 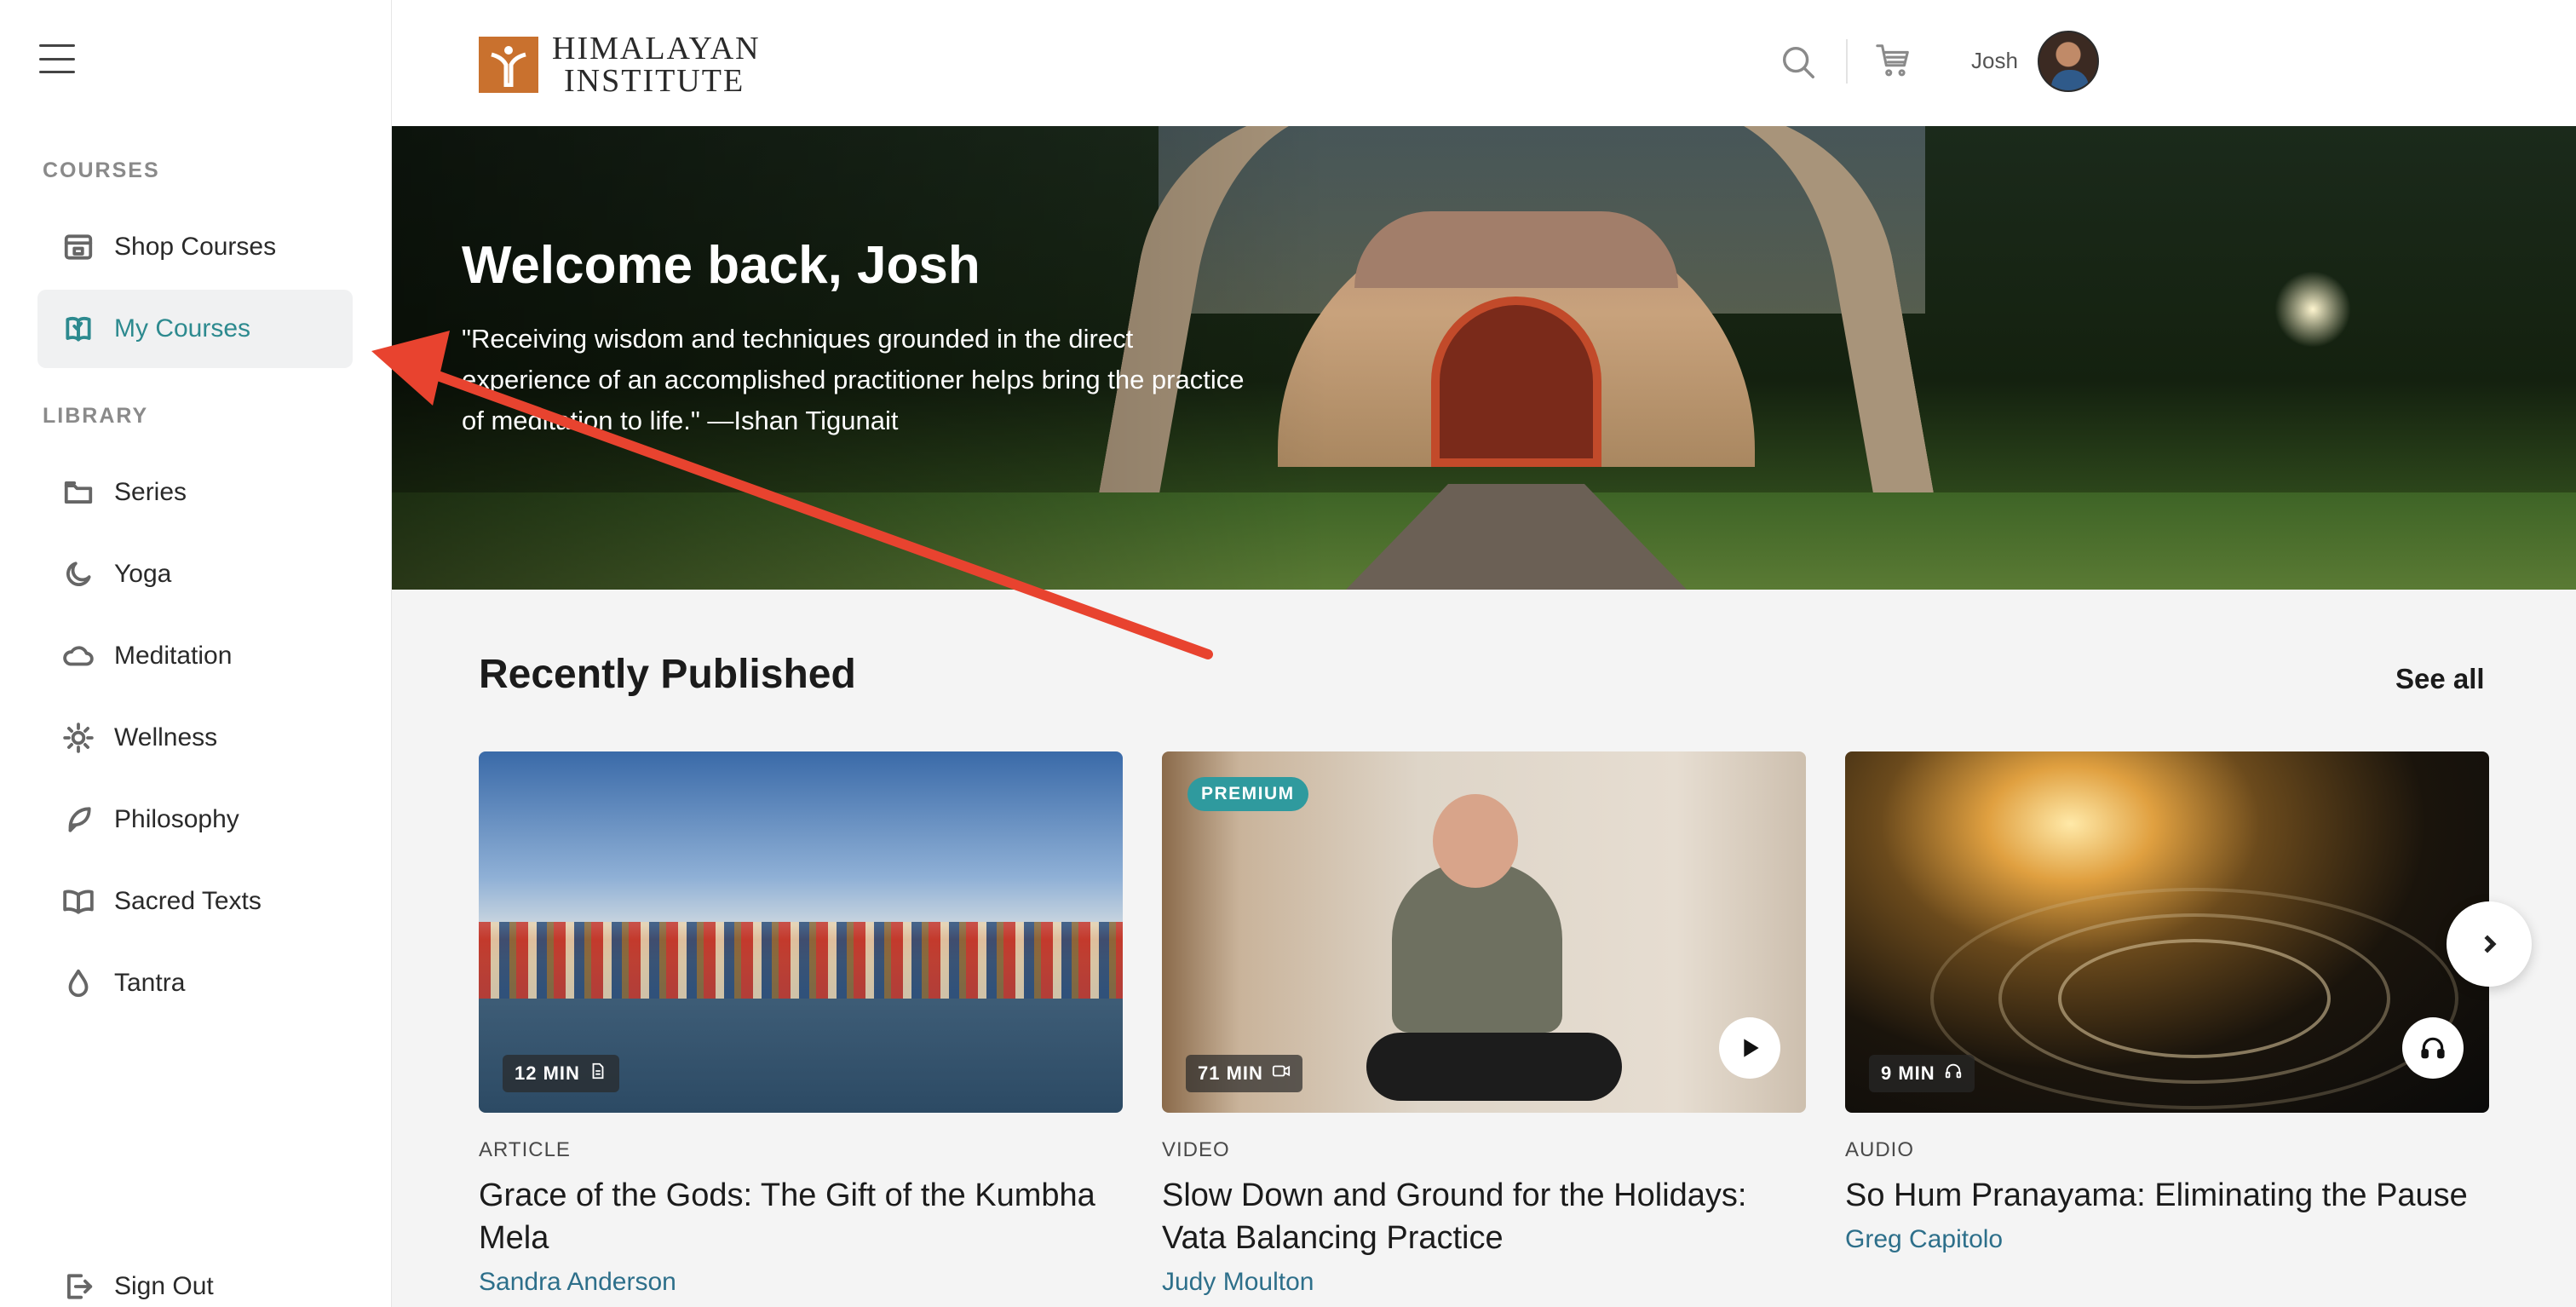 I want to click on sign-out-button: Sign Out, so click(x=195, y=1277).